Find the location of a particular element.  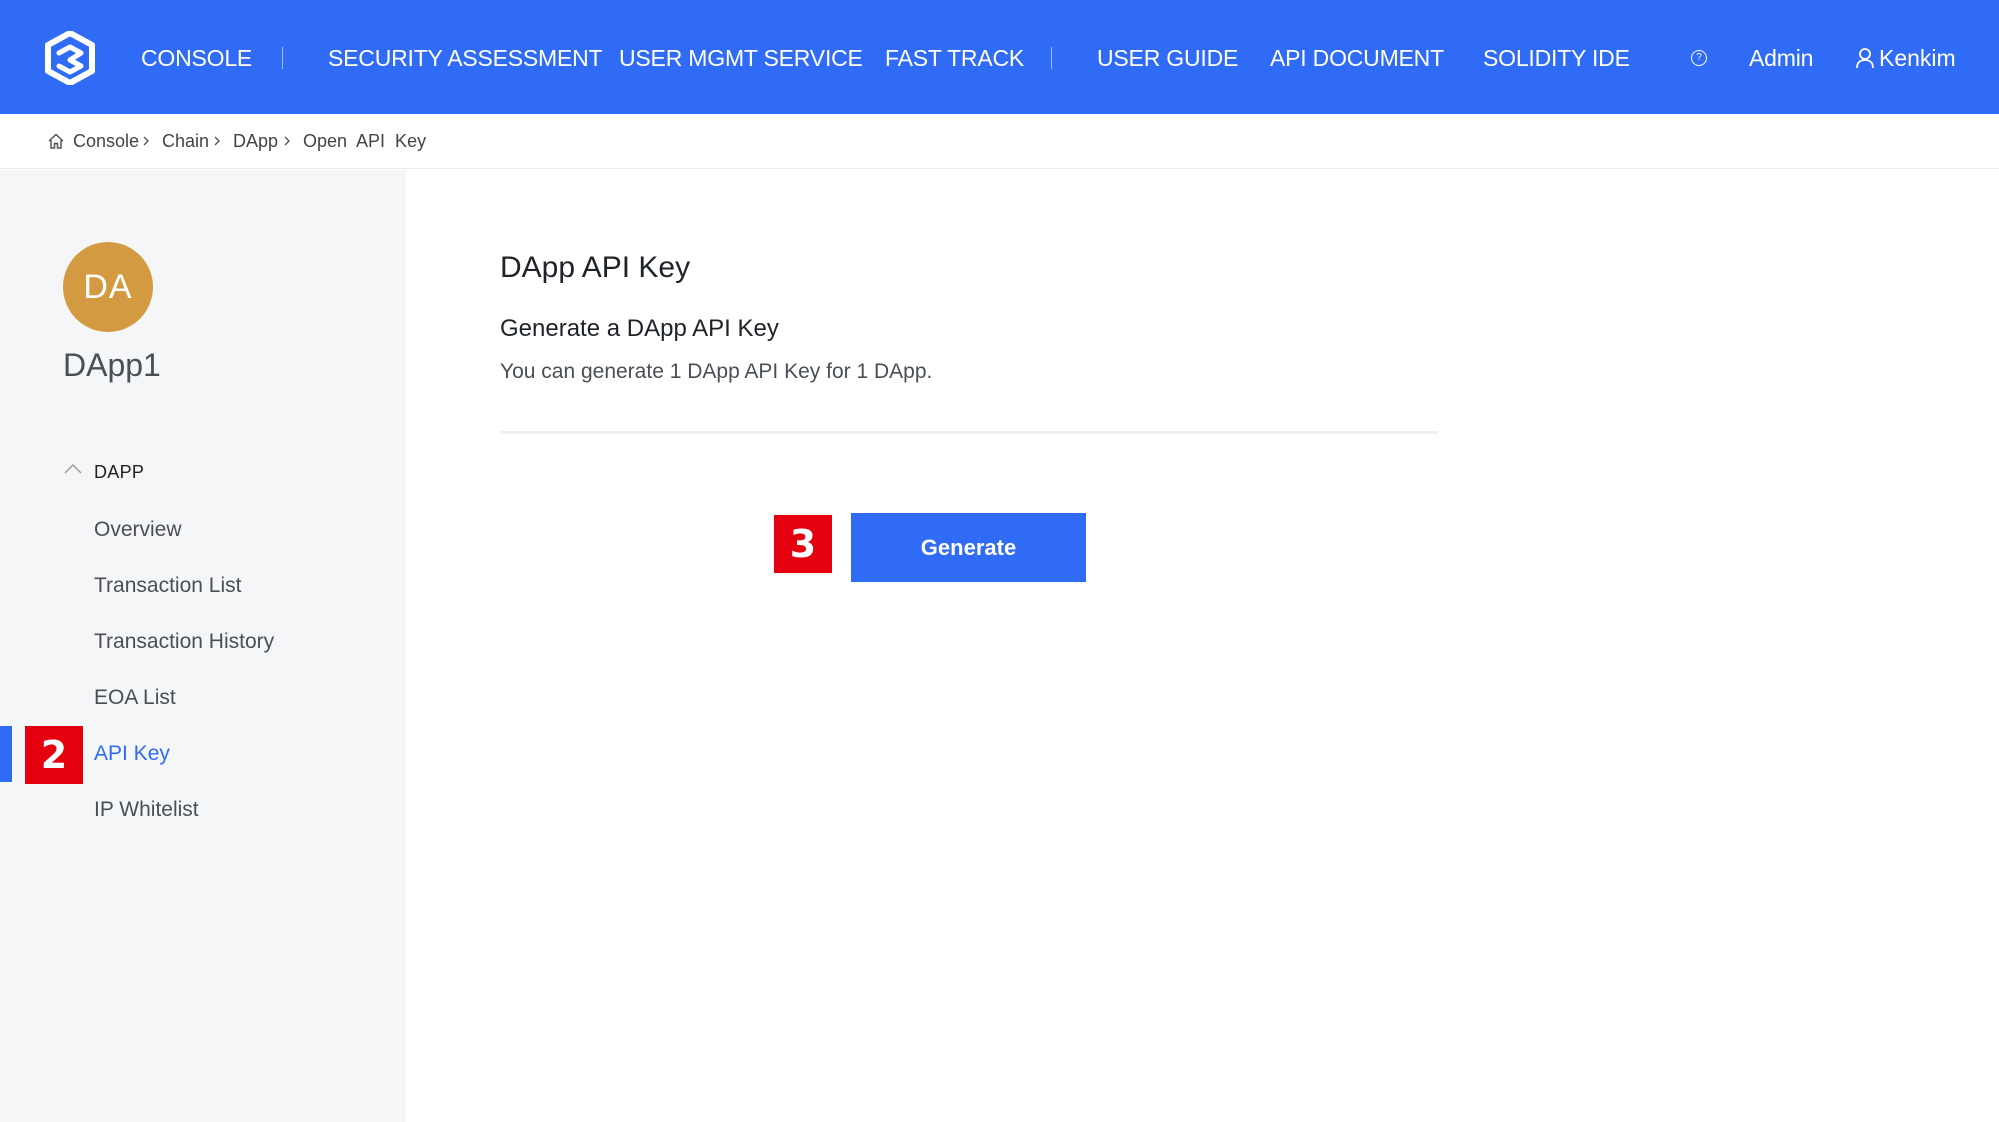

nav-admin: Admin is located at coordinates (1781, 58).